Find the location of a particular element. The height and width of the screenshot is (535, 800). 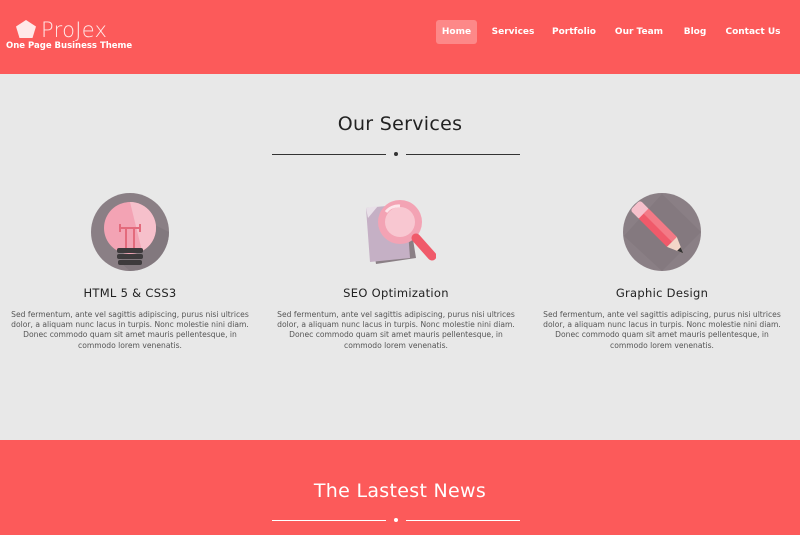

logo: ProJex One Page Business Theme is located at coordinates (87, 38).